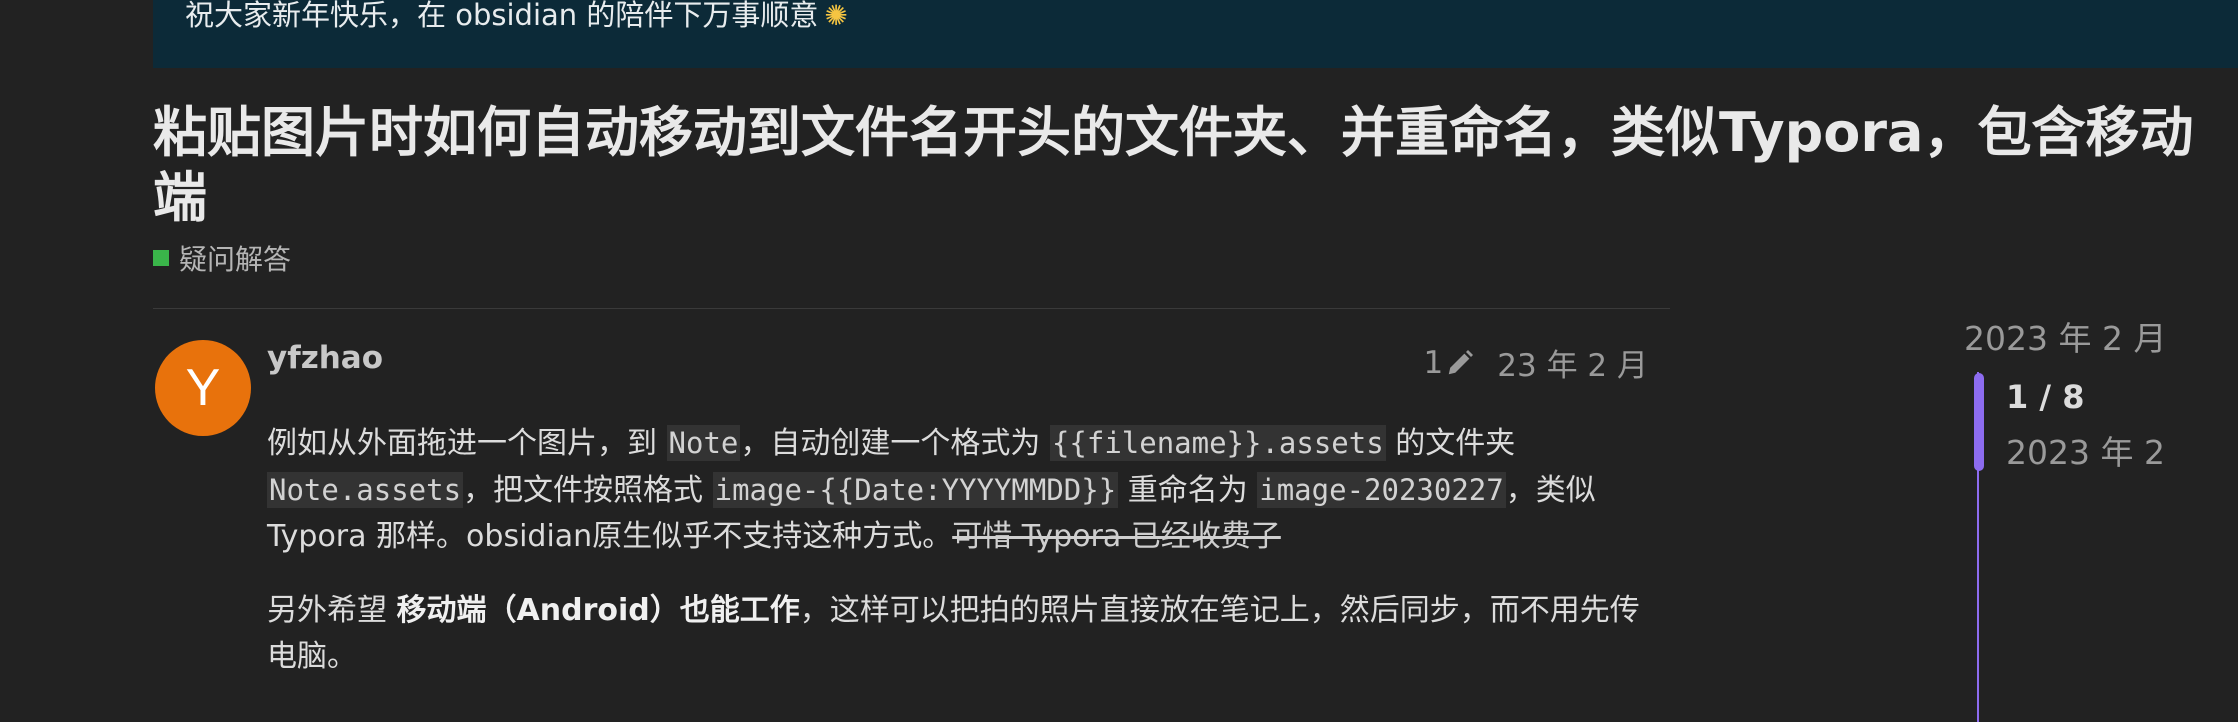 This screenshot has width=2238, height=722. Describe the element at coordinates (235, 259) in the screenshot. I see `category-label: 疑问解答` at that location.